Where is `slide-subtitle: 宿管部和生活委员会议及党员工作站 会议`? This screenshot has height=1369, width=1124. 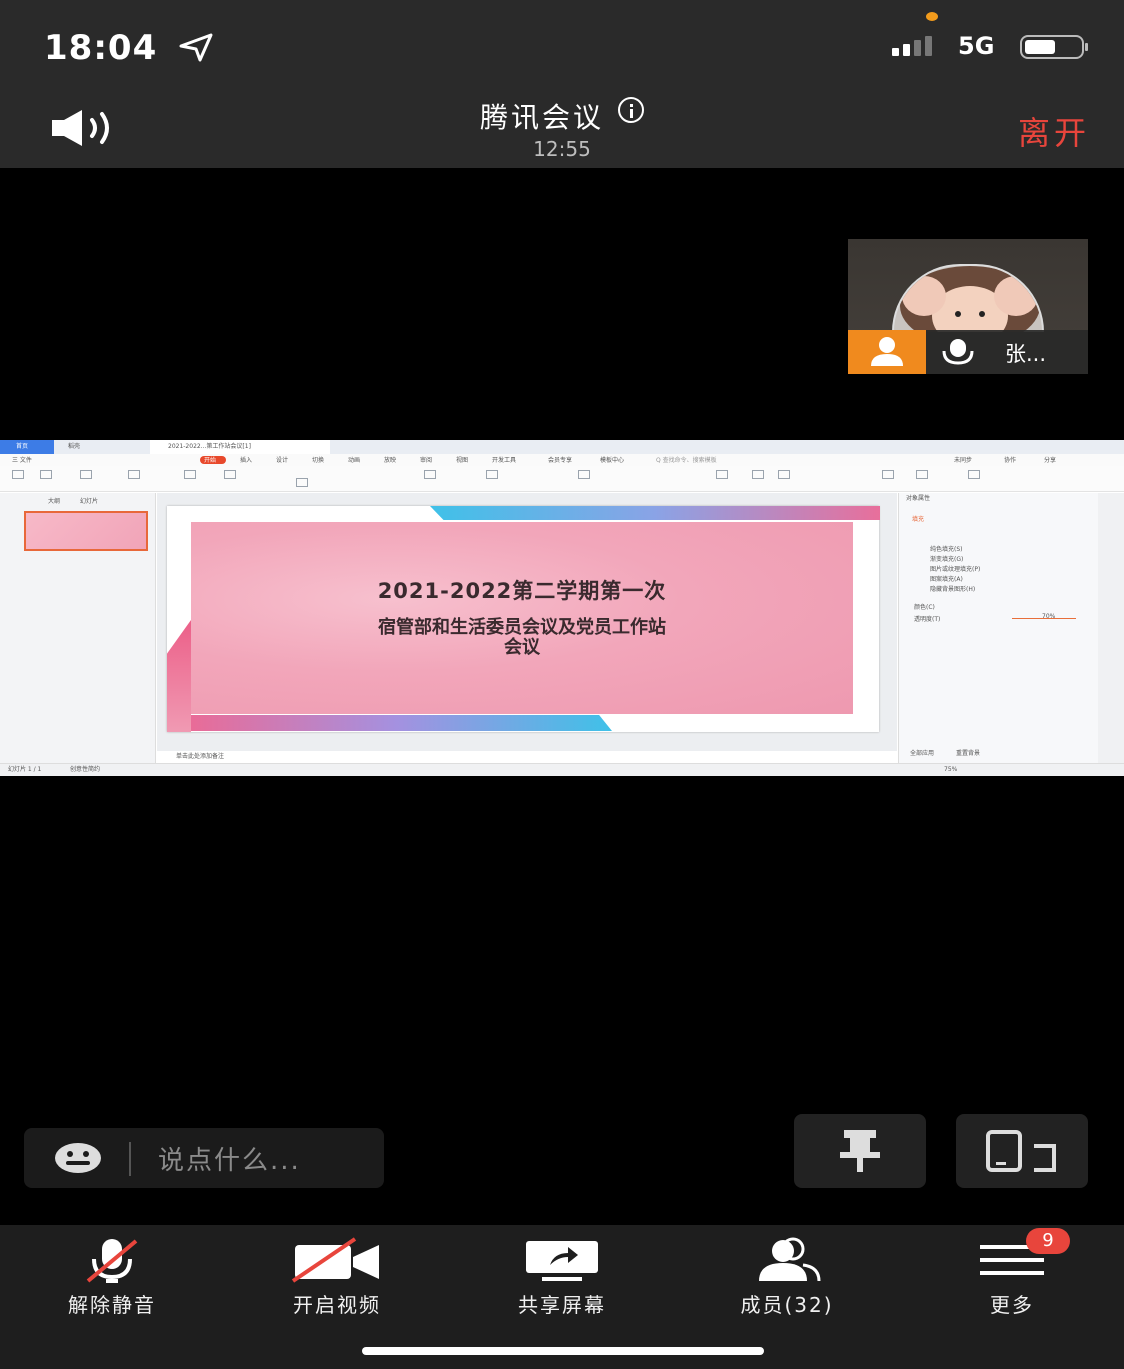 slide-subtitle: 宿管部和生活委员会议及党员工作站 会议 is located at coordinates (522, 638).